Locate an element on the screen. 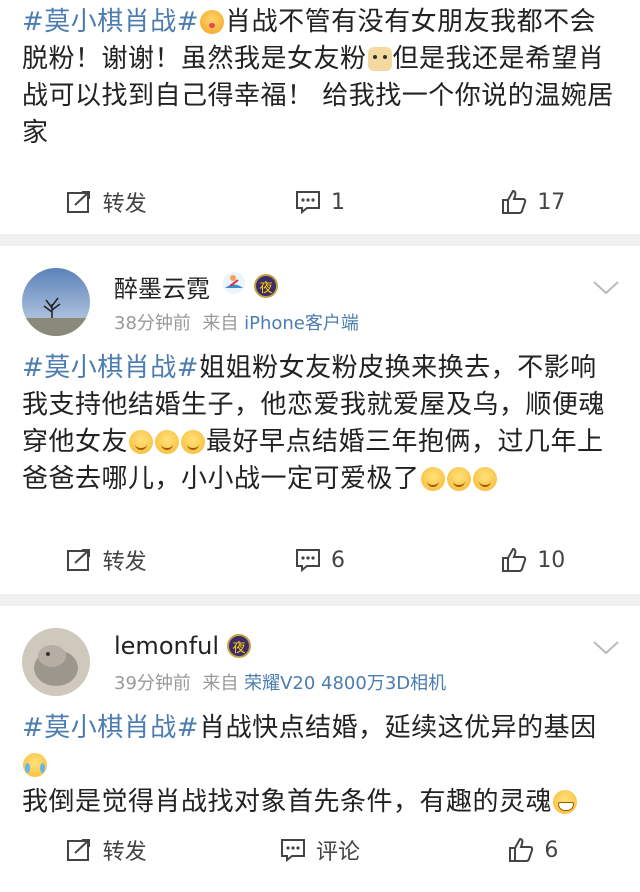 The height and width of the screenshot is (892, 640). dog-emoji-icon is located at coordinates (379, 59).